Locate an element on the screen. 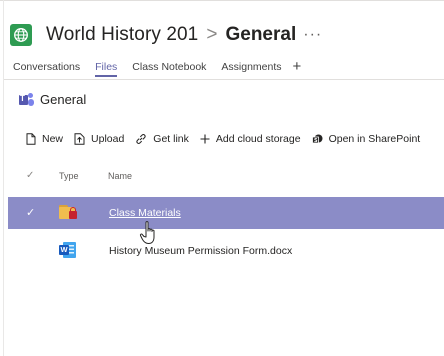  team-name: World History 201 is located at coordinates (122, 35).